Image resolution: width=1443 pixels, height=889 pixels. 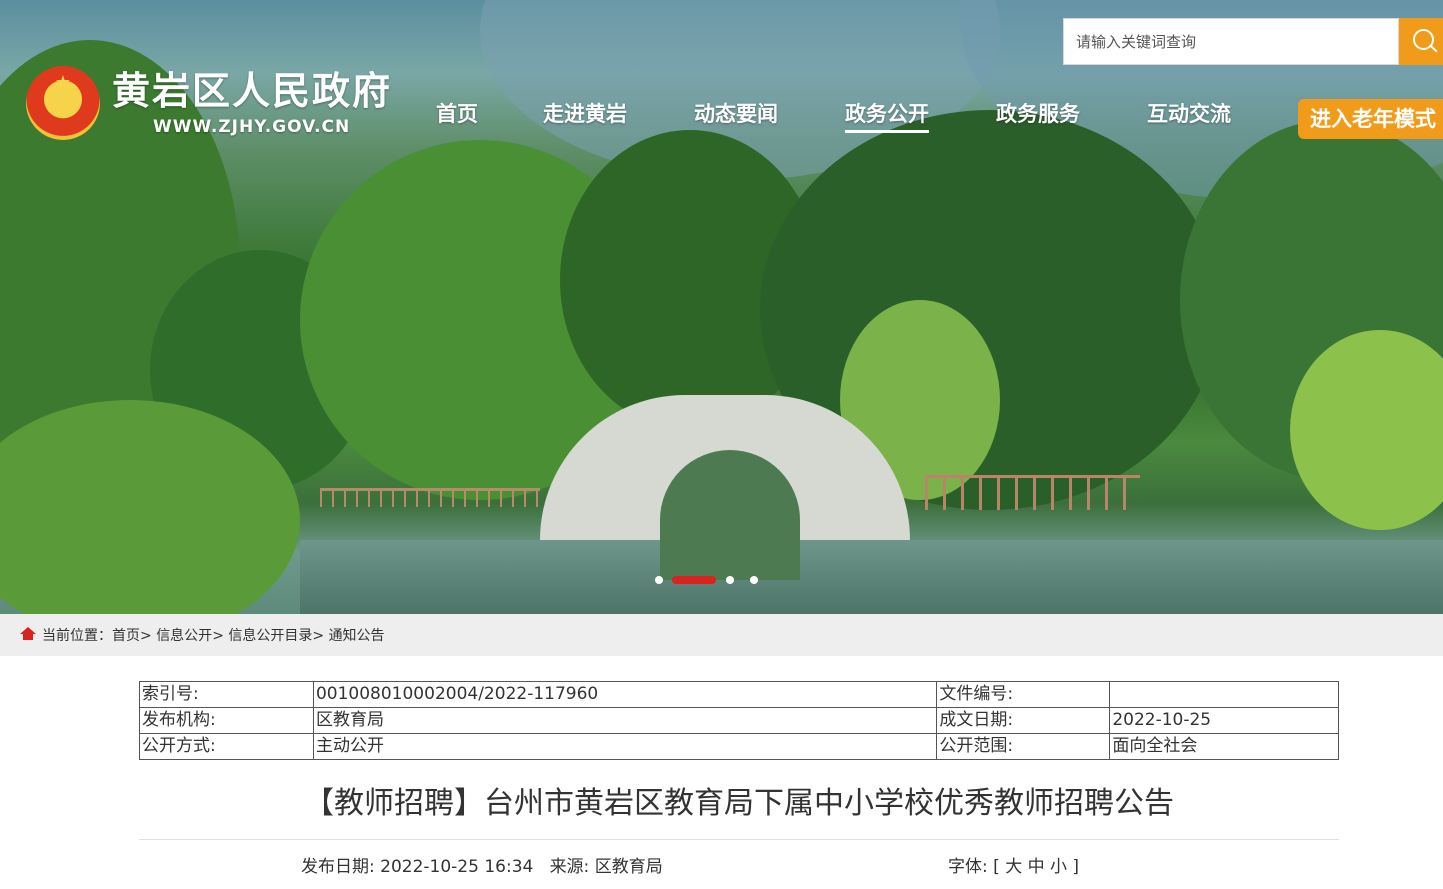 I want to click on breadcrumb-info-open: 信息公开, so click(x=184, y=636).